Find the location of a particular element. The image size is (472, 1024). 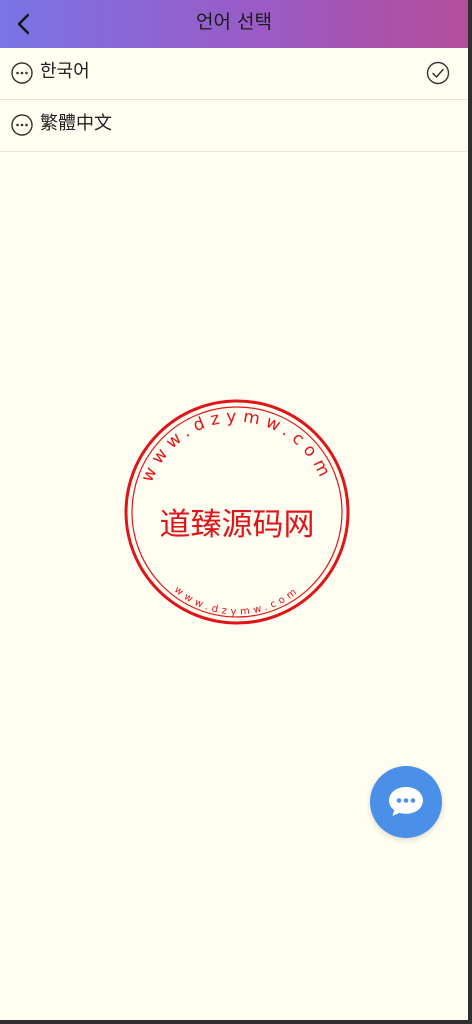

watermark-seal: www.dzymw.com www.dzymw.com 道臻源码网 is located at coordinates (237, 512).